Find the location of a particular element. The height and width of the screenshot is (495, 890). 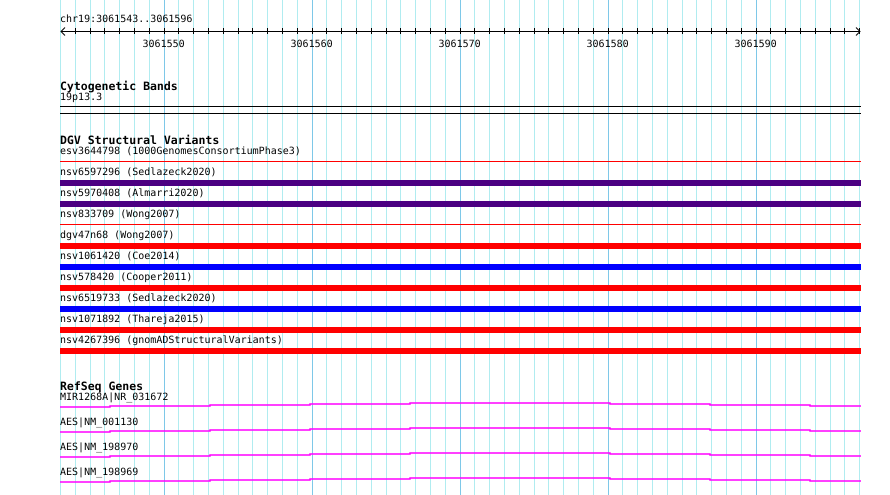

variant-label: nsv5970408 (Almarri2020) is located at coordinates (132, 194).